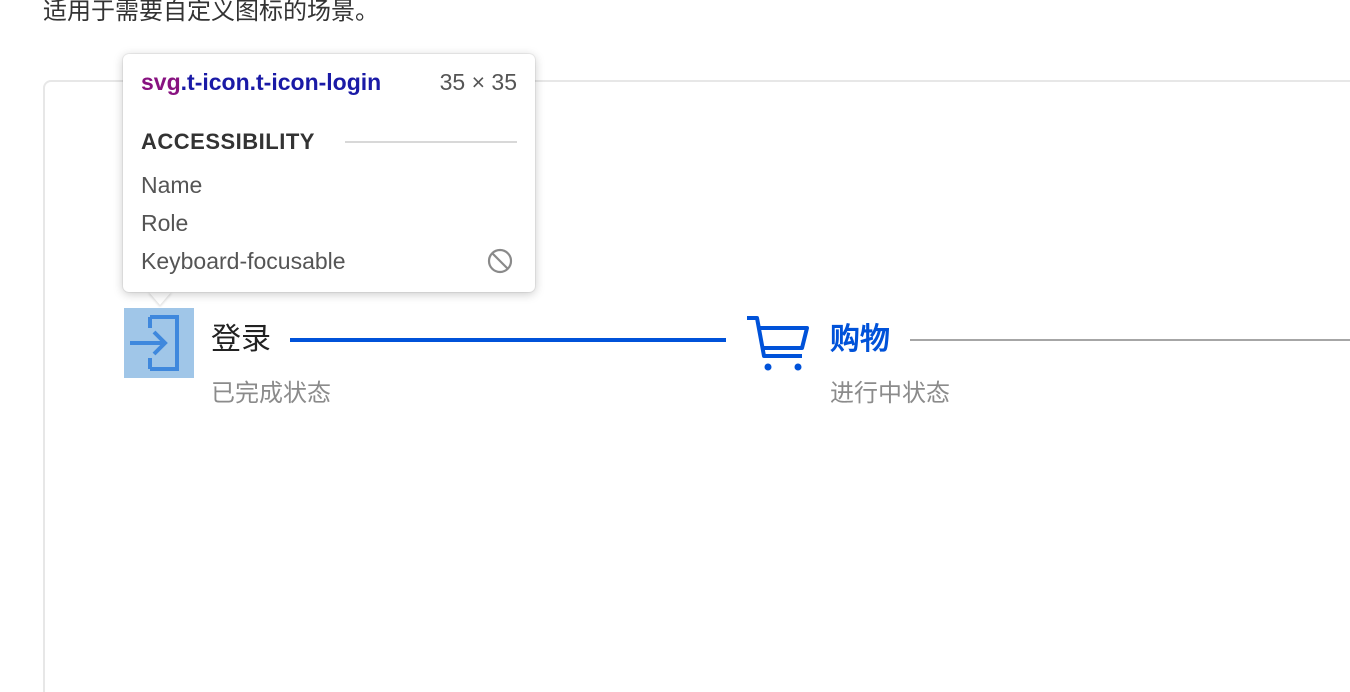 The width and height of the screenshot is (1350, 692). I want to click on step-login-icon-highlight, so click(159, 343).